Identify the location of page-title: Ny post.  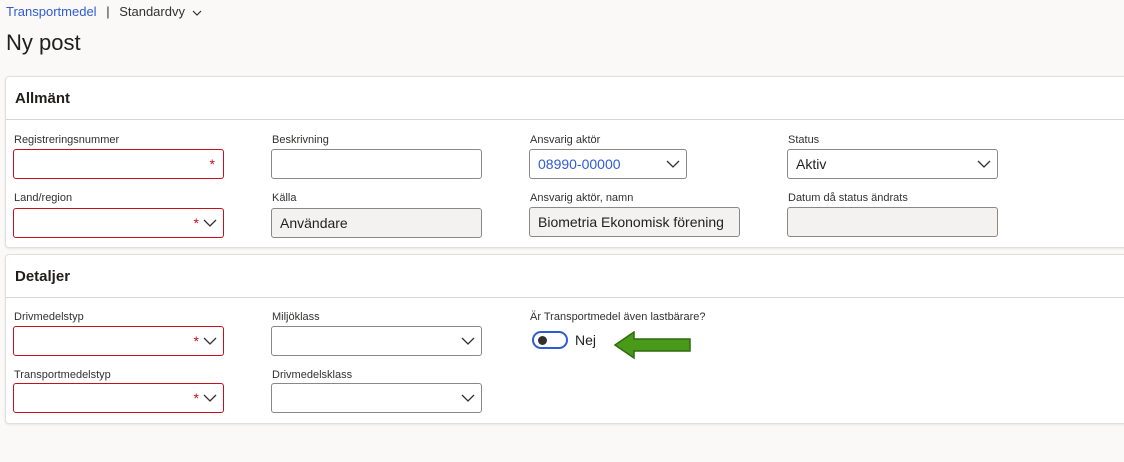
(43, 42).